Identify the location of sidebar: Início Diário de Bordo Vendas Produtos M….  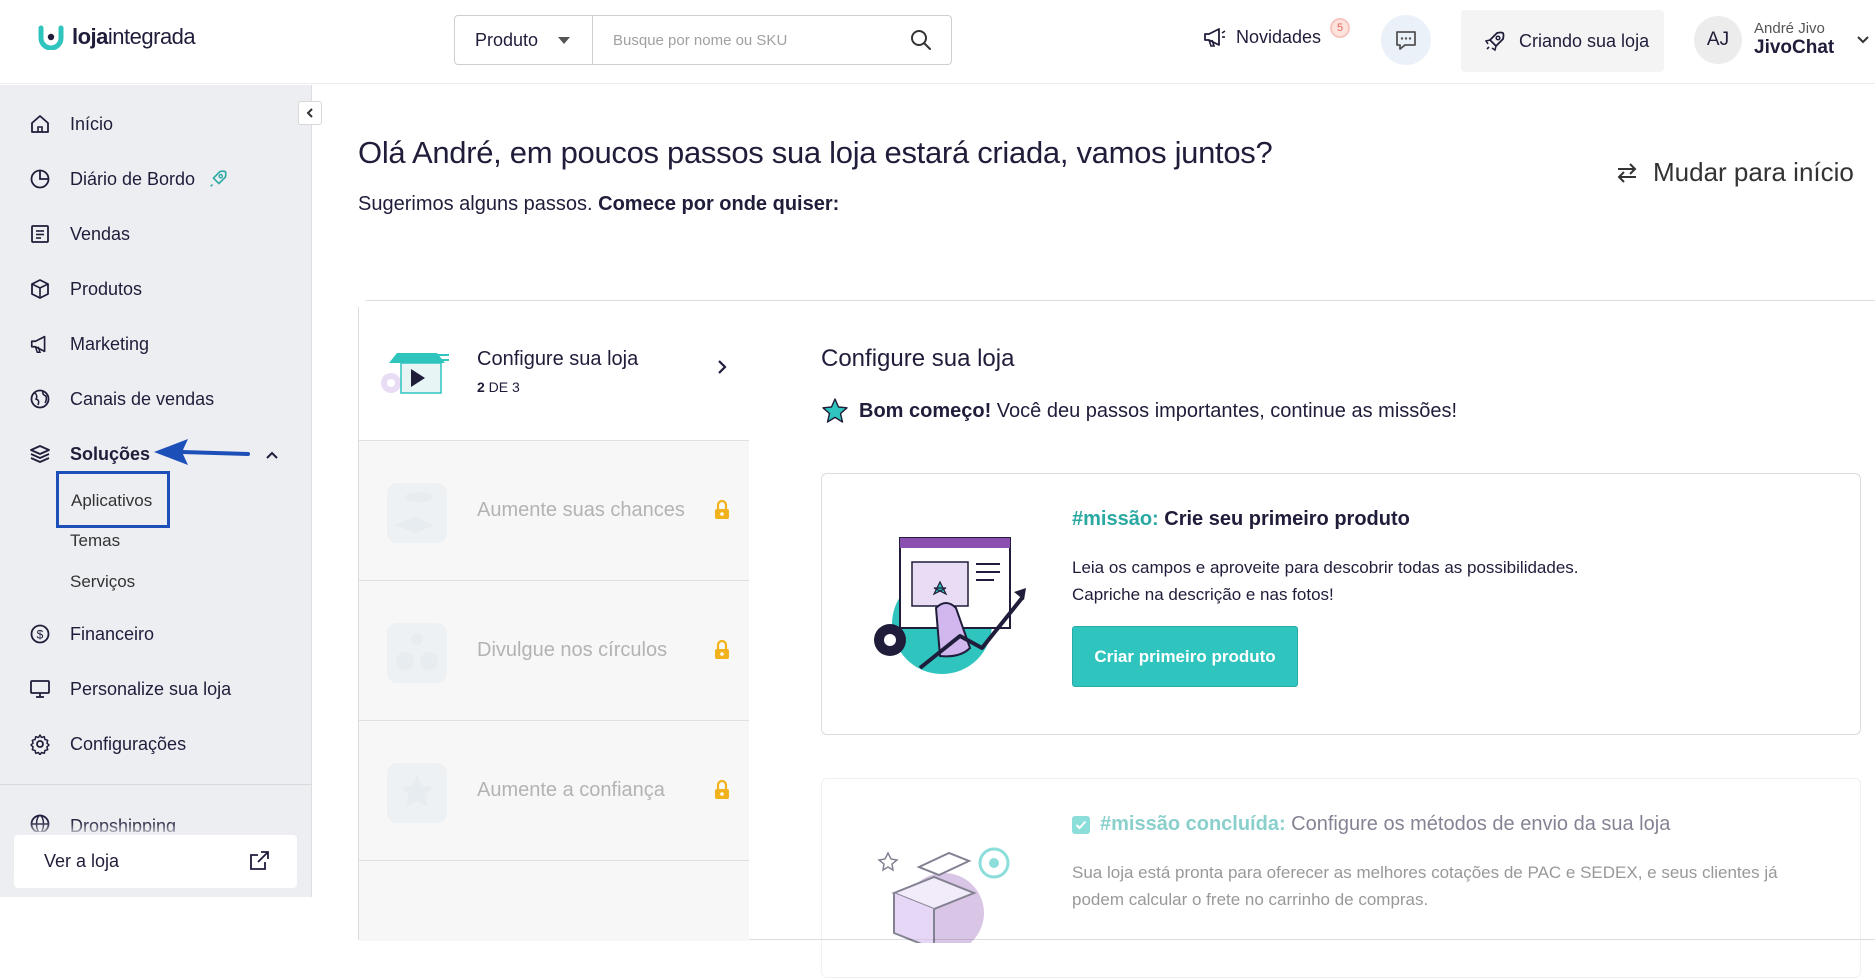
(156, 491).